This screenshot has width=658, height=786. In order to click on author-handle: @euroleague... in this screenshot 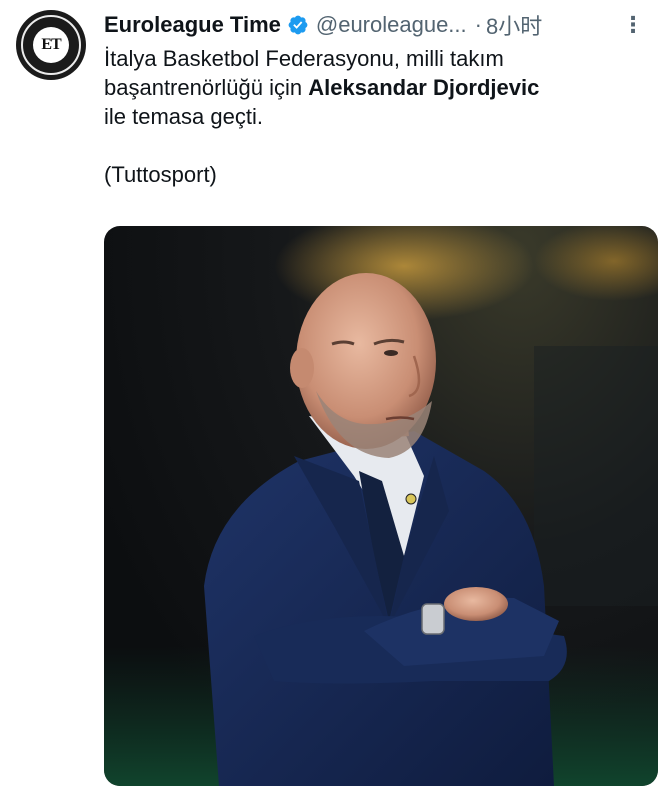, I will do `click(391, 25)`.